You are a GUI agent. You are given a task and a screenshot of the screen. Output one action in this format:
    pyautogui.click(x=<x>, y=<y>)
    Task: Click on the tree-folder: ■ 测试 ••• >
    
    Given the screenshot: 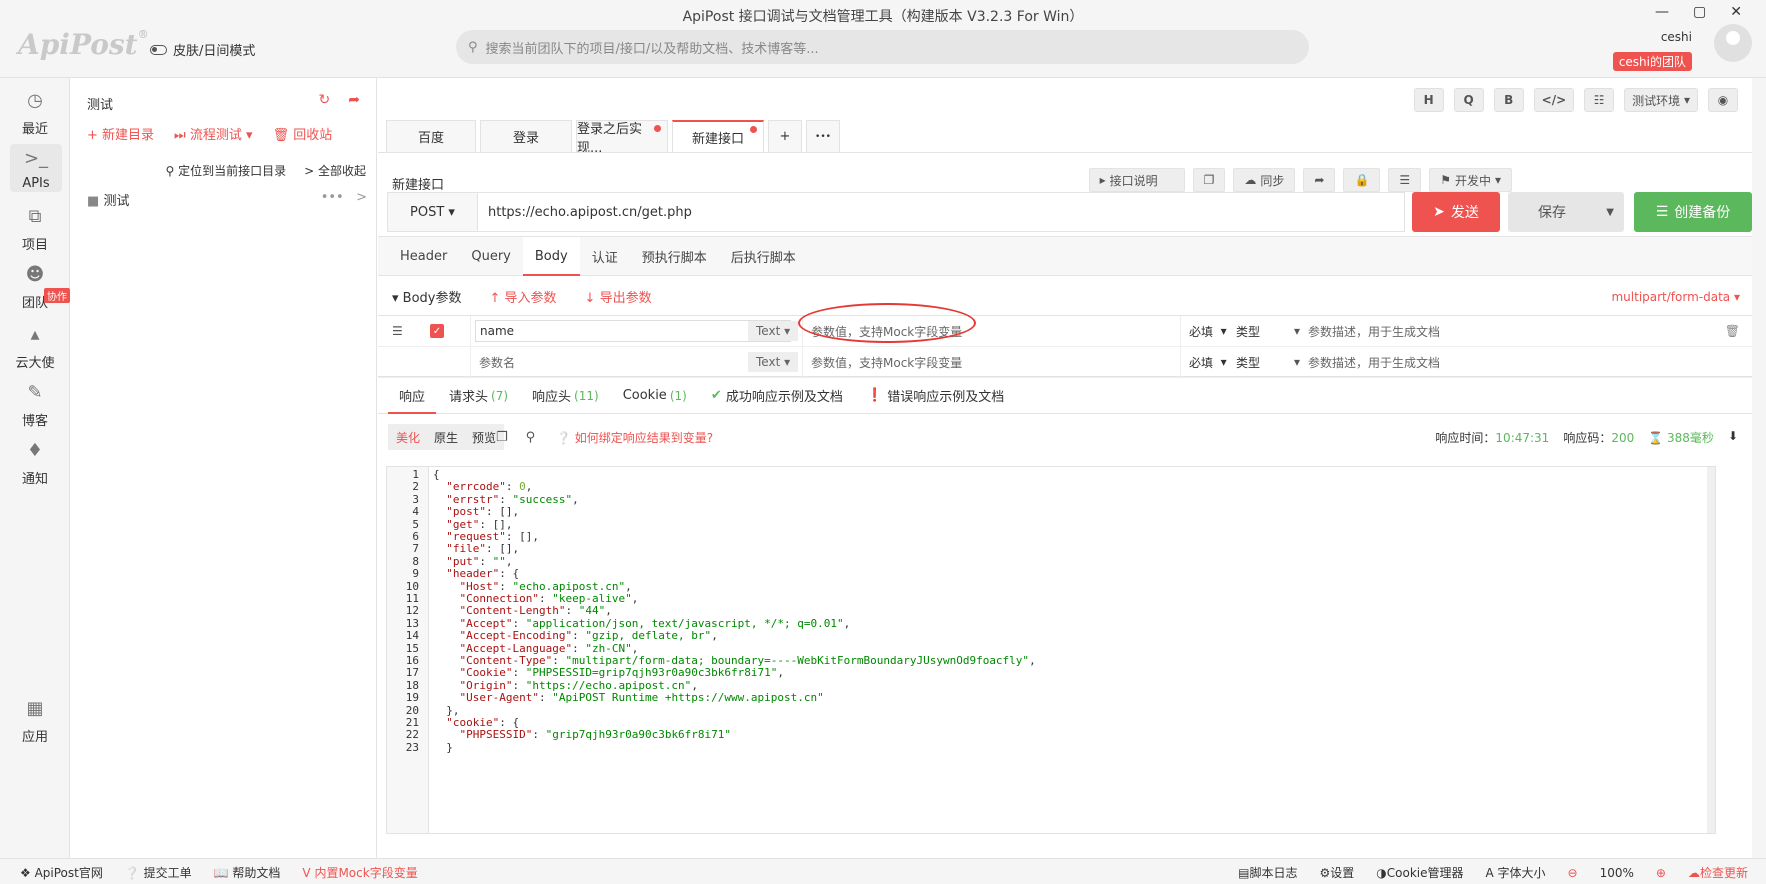 What is the action you would take?
    pyautogui.click(x=227, y=199)
    